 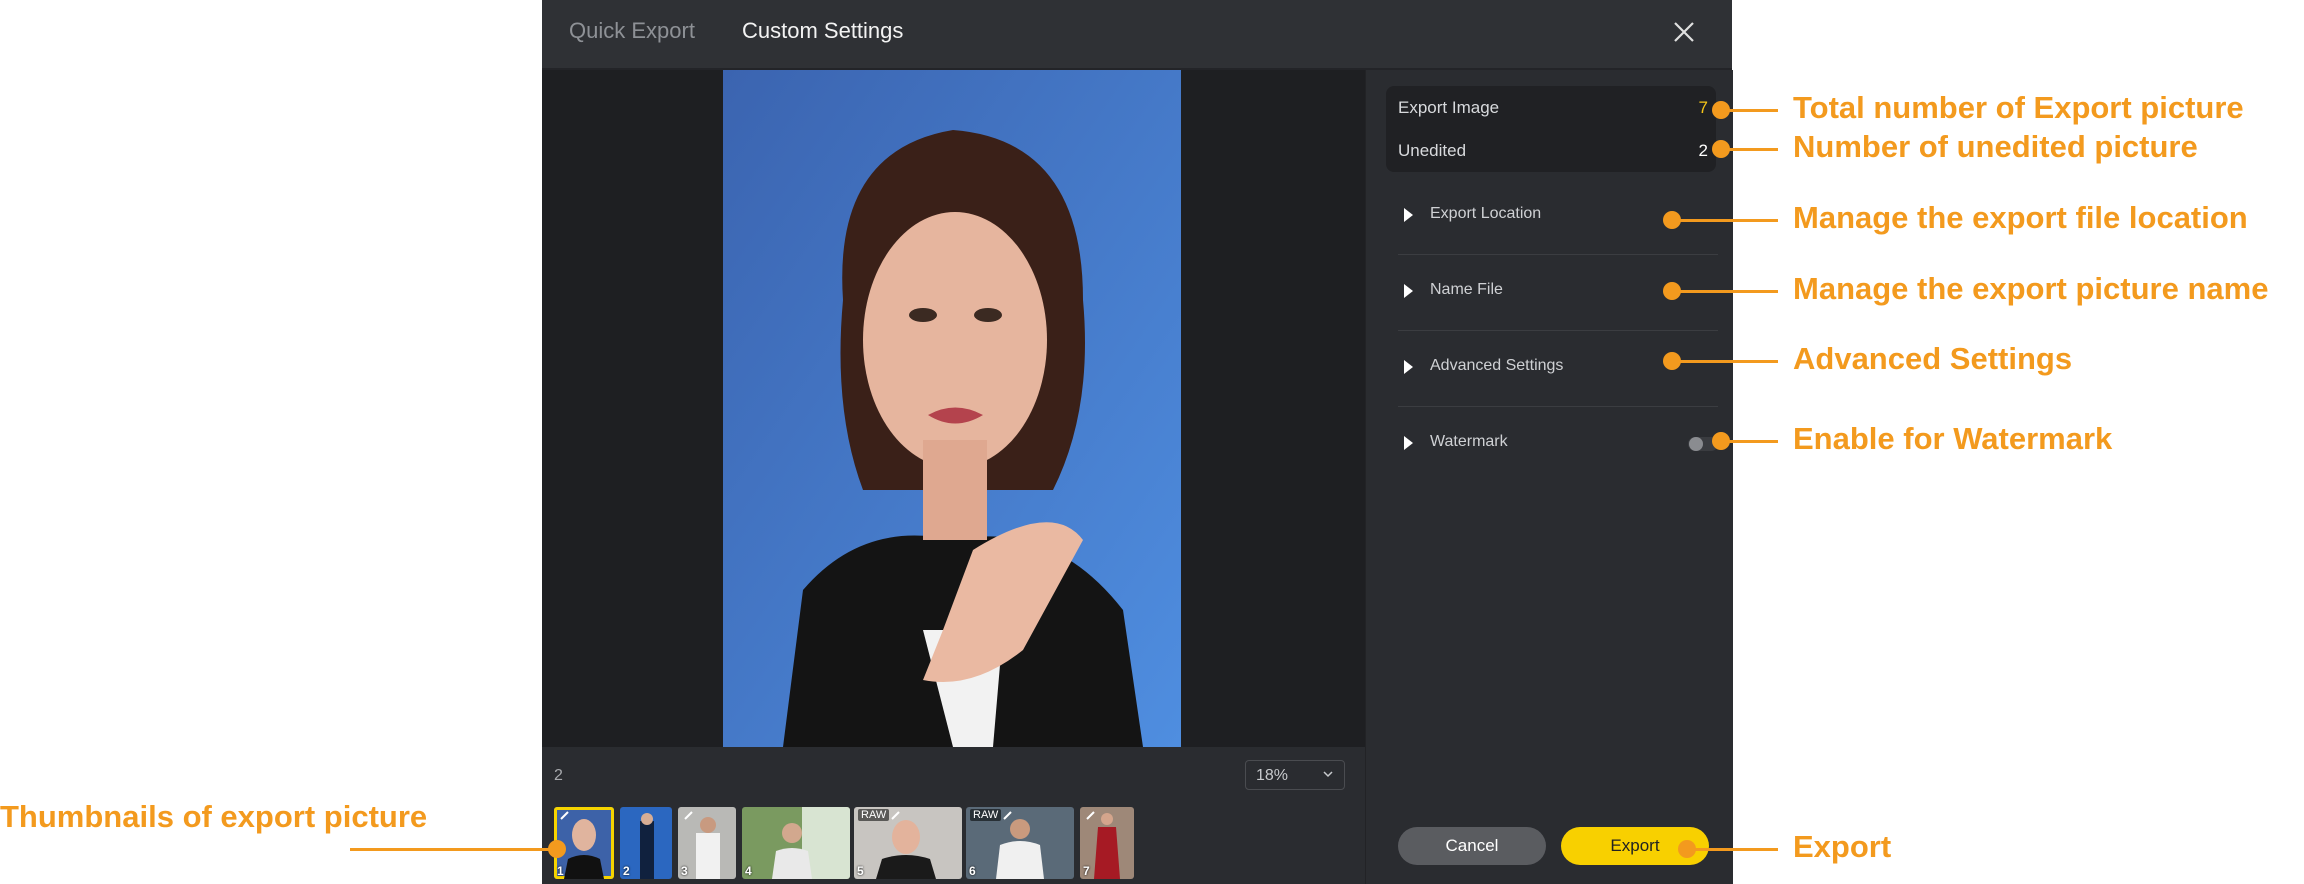 I want to click on zoom-select: 18%, so click(x=1295, y=775).